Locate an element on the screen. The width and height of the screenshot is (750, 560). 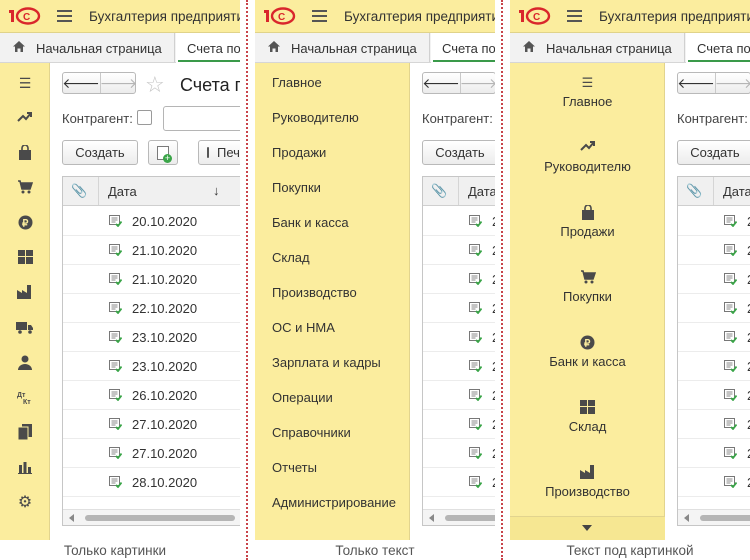
sidebar-item-production is located at coordinates (25, 292).